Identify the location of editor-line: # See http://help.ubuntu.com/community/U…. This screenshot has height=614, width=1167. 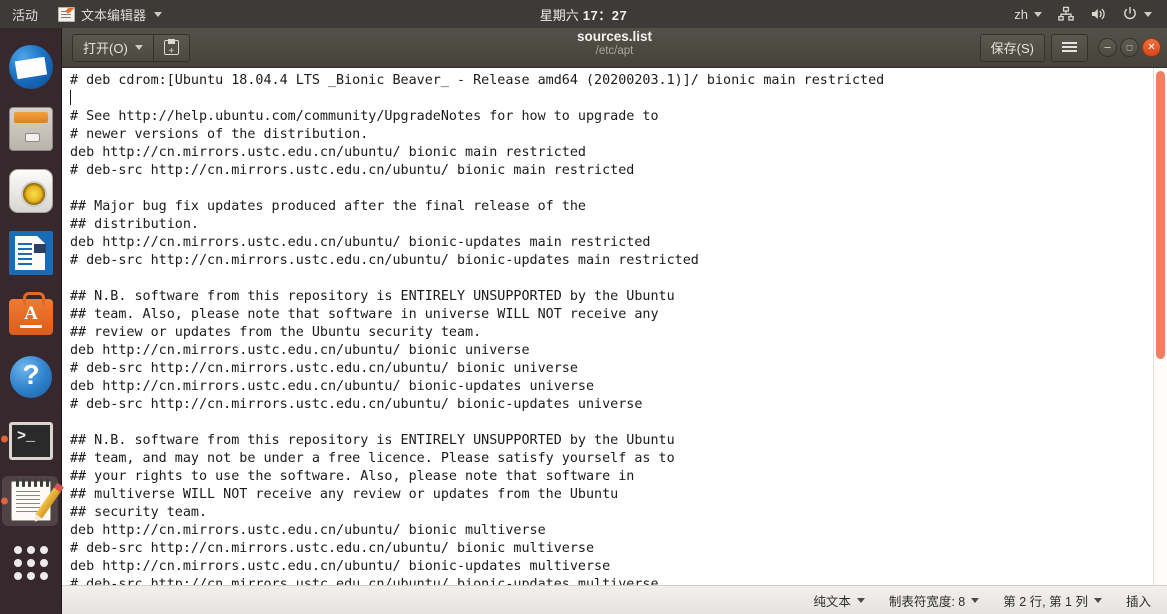
(364, 116).